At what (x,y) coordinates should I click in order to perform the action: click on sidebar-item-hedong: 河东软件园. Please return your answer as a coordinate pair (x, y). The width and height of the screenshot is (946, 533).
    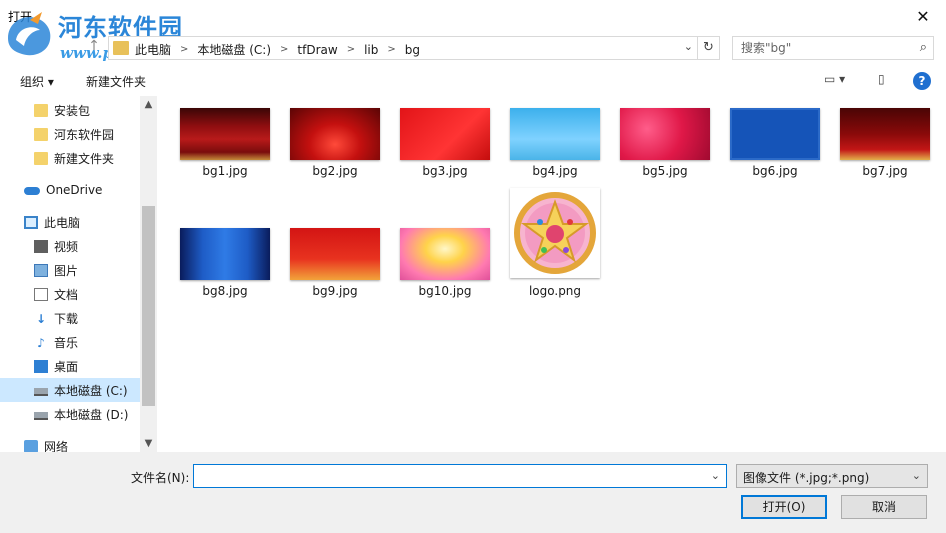
    Looking at the image, I should click on (70, 134).